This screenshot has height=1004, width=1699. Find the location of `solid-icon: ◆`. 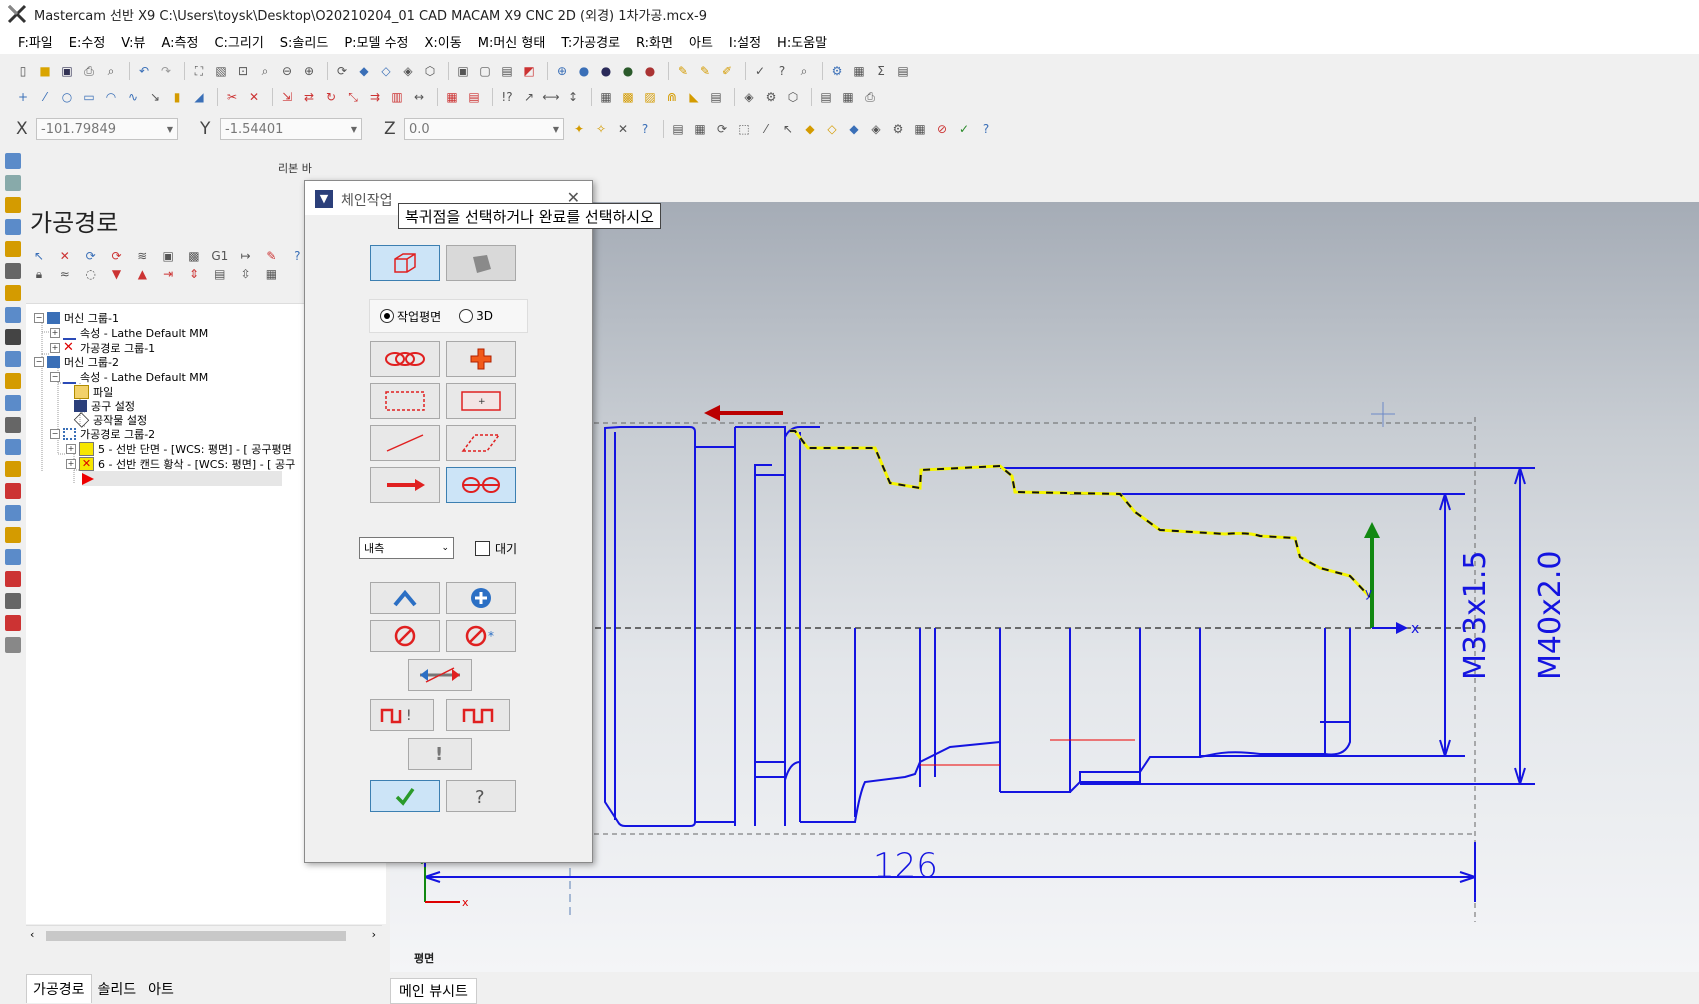

solid-icon: ◆ is located at coordinates (854, 129).